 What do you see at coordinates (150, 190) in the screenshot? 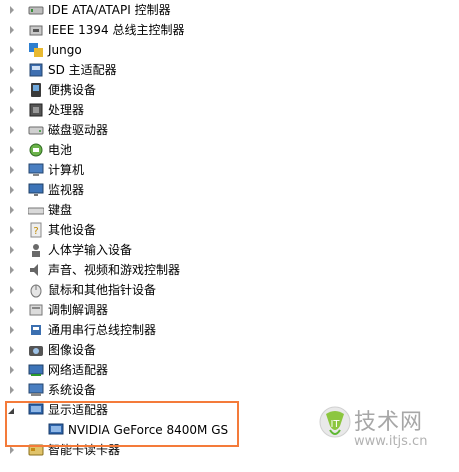
I see `tree-item: 监视器` at bounding box center [150, 190].